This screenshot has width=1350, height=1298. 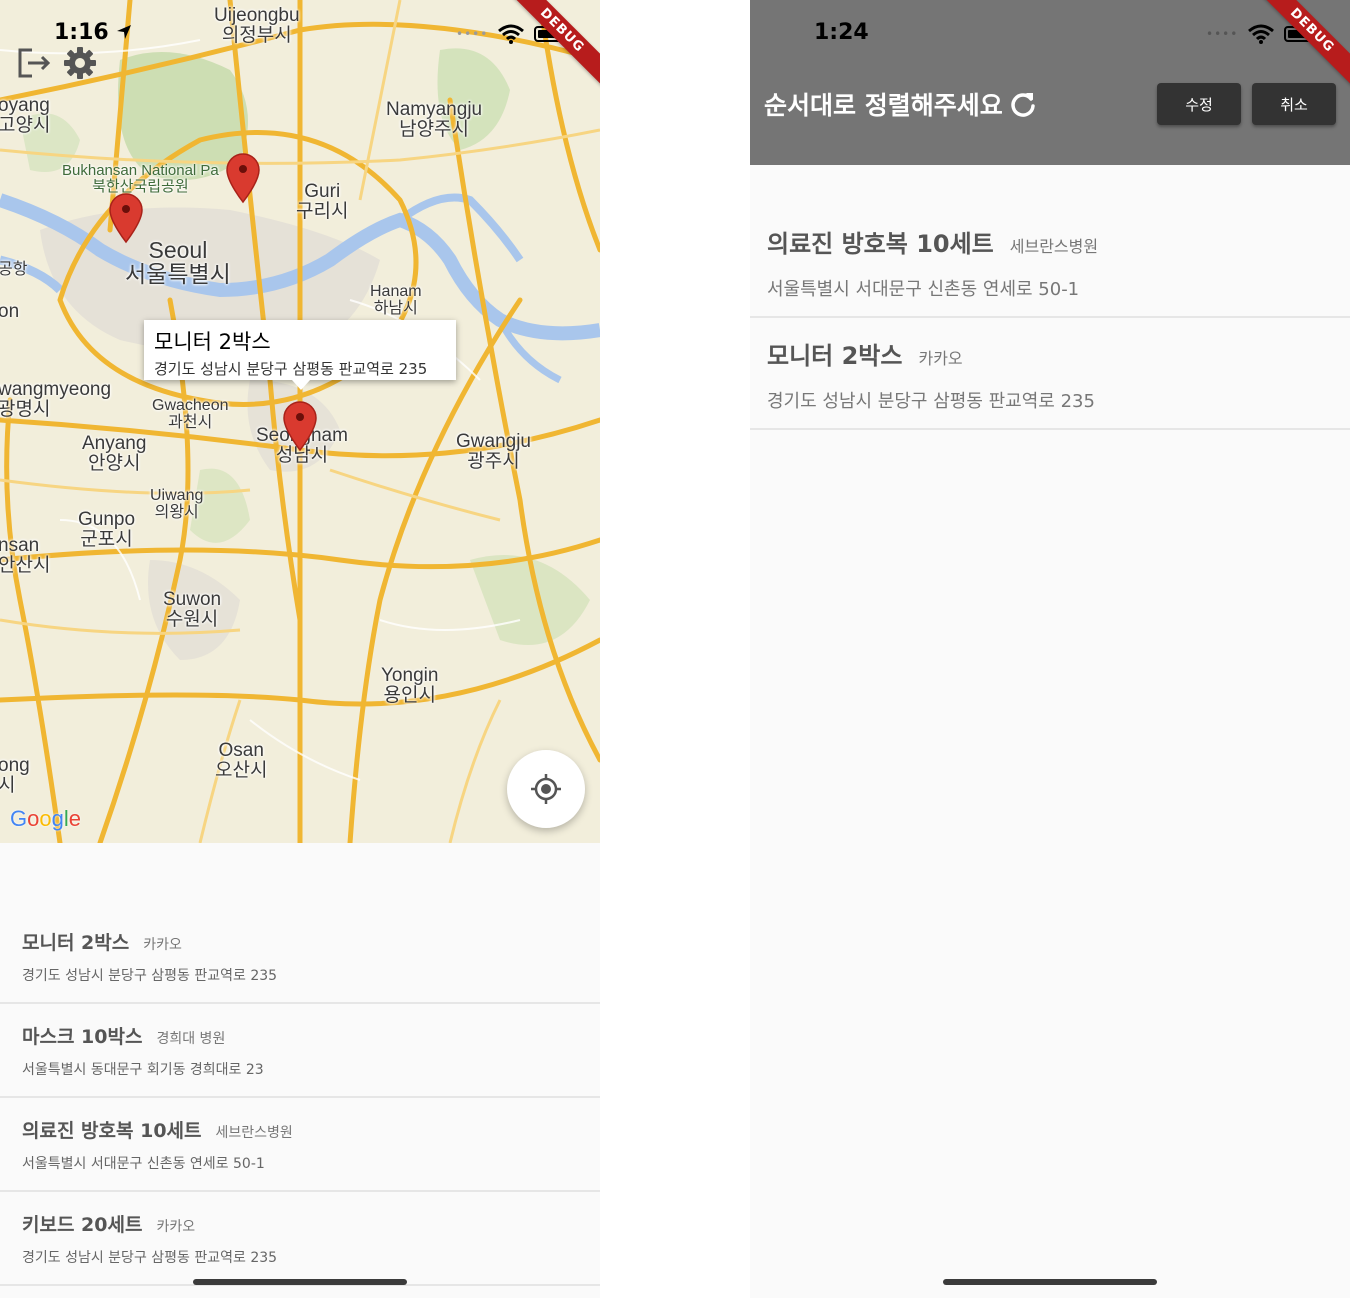 What do you see at coordinates (212, 342) in the screenshot?
I see `info-window-title: 모니터 2박스` at bounding box center [212, 342].